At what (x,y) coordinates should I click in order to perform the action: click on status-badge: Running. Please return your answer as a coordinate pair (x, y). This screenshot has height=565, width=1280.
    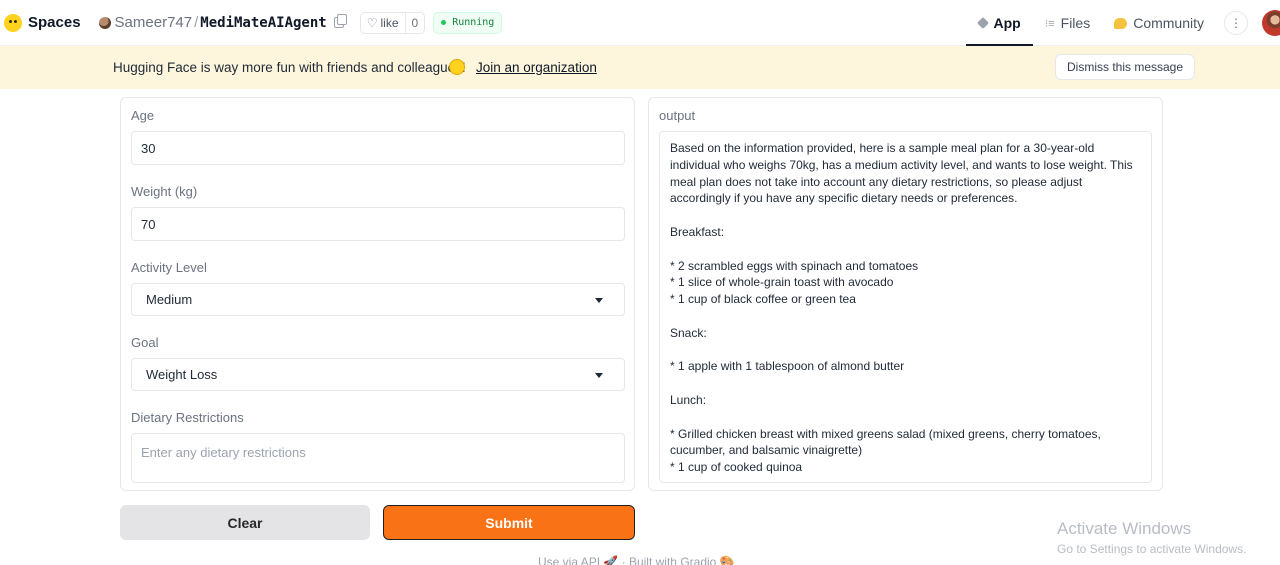
    Looking at the image, I should click on (468, 22).